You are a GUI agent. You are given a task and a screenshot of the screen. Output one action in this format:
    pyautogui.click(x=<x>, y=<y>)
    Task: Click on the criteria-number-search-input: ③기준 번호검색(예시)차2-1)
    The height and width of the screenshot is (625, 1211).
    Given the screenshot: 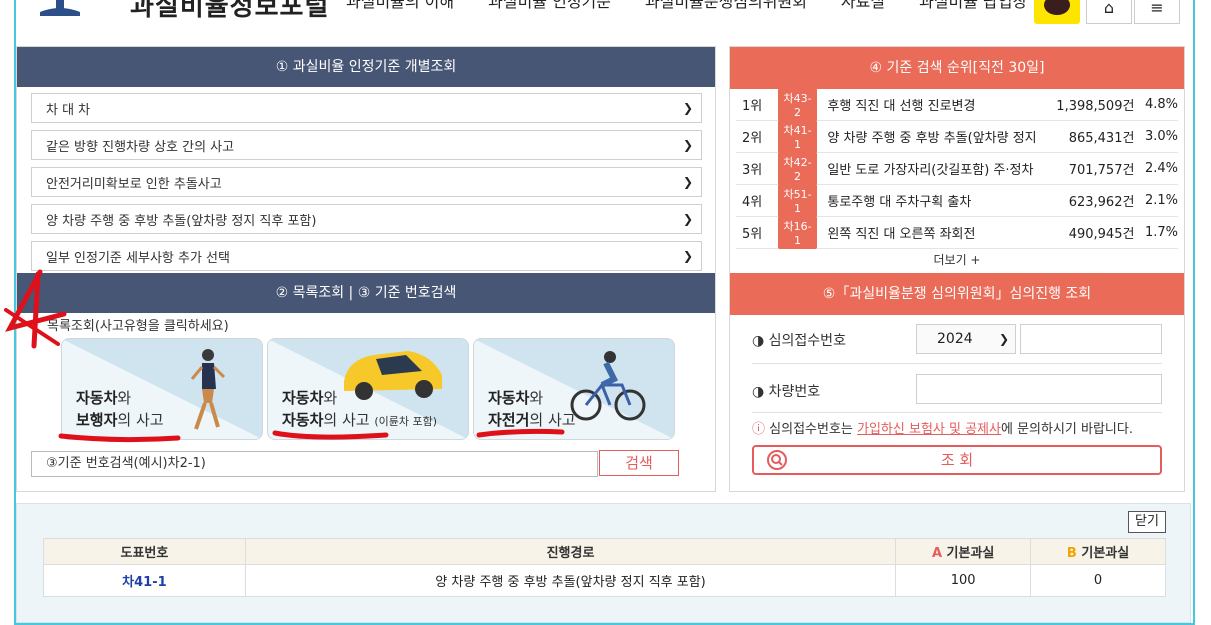 What is the action you would take?
    pyautogui.click(x=314, y=464)
    